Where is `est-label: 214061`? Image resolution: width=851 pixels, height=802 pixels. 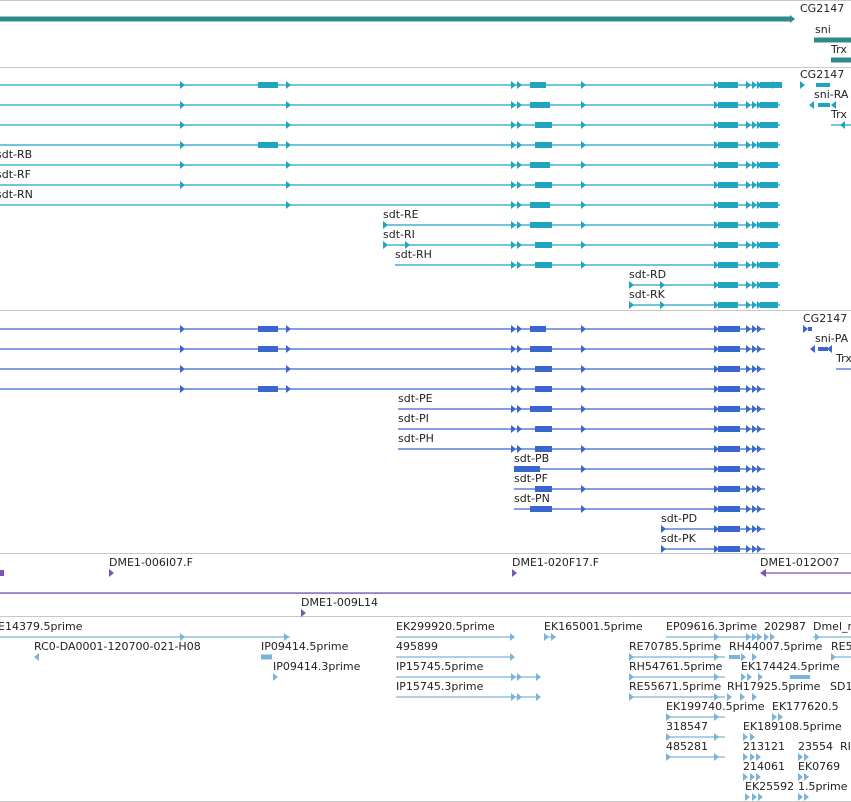 est-label: 214061 is located at coordinates (764, 766).